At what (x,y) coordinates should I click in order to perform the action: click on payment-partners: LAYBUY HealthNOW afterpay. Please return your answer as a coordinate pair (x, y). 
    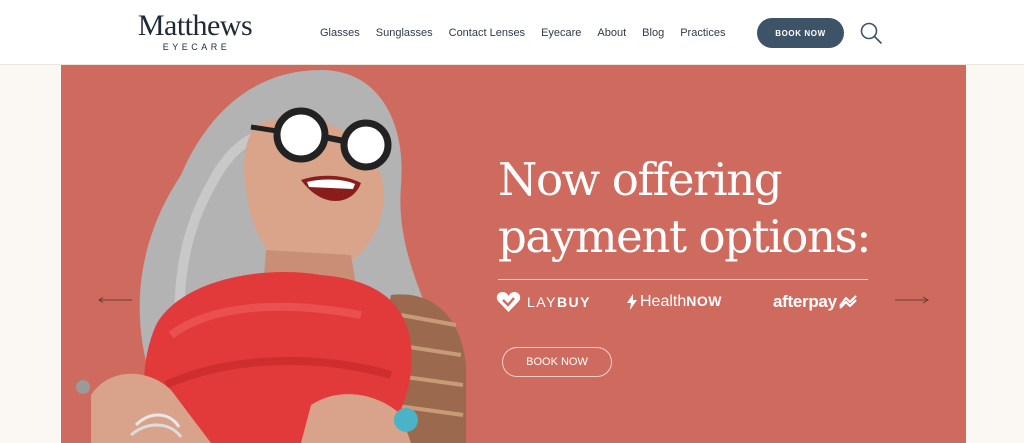
    Looking at the image, I should click on (683, 302).